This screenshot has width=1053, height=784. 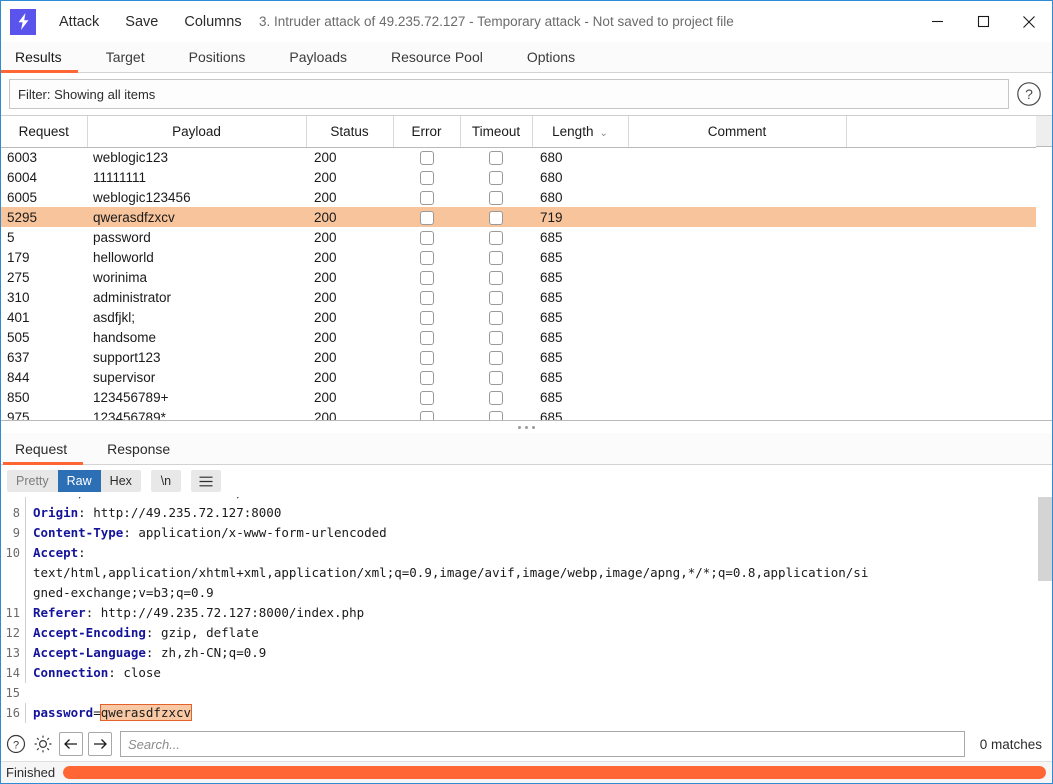 I want to click on raw-button: Raw, so click(x=79, y=481).